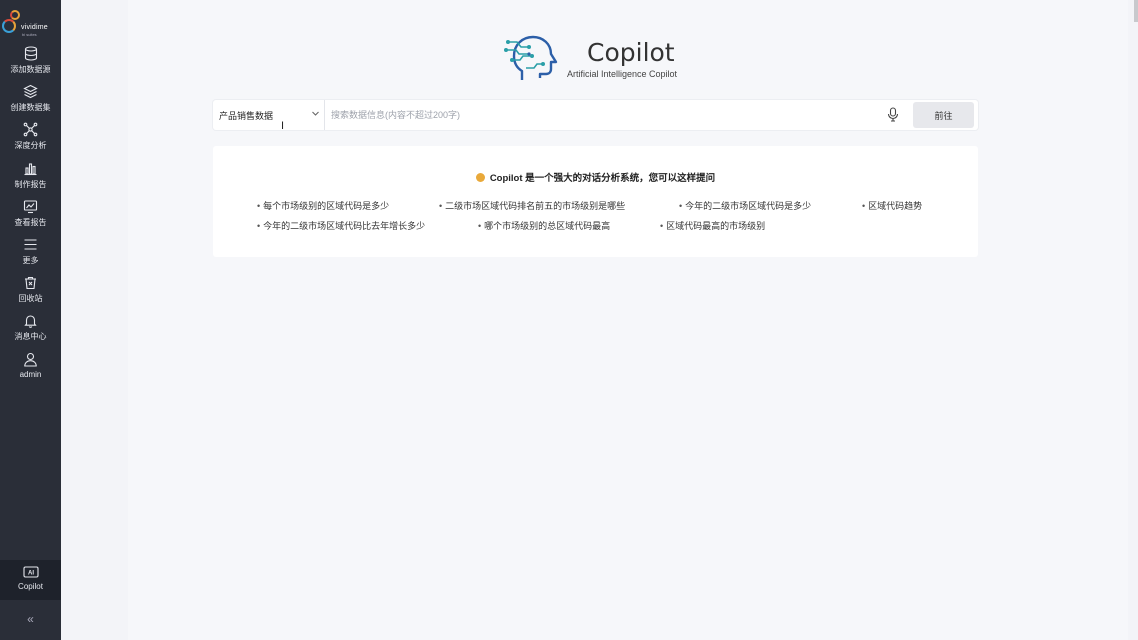 The width and height of the screenshot is (1138, 640). Describe the element at coordinates (544, 225) in the screenshot. I see `suggestion-item: 哪个市场级别的总区域代码最高` at that location.